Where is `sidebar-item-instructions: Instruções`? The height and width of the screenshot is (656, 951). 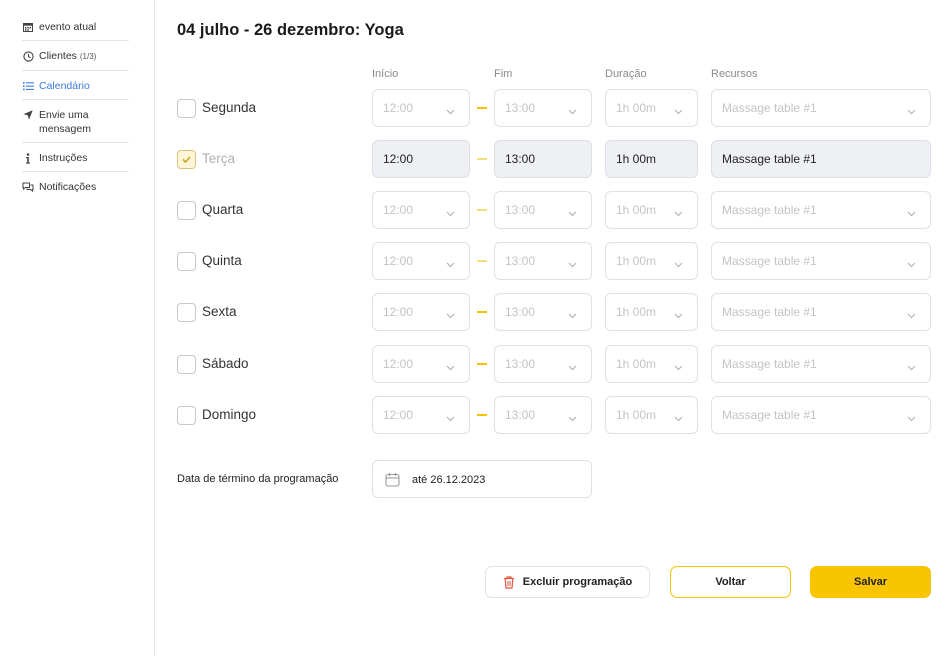 sidebar-item-instructions: Instruções is located at coordinates (75, 157).